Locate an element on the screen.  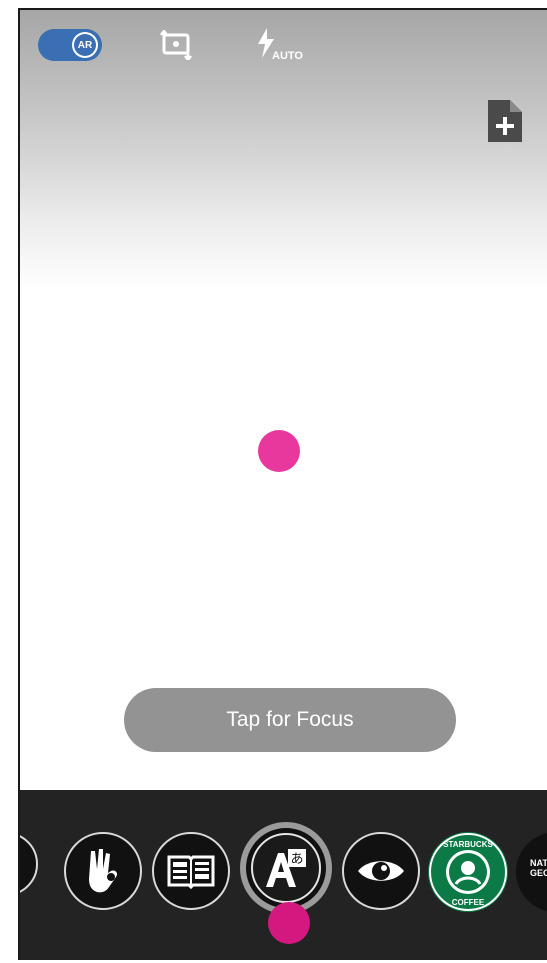
tap-for-focus-button: Tap for Focus is located at coordinates (290, 720).